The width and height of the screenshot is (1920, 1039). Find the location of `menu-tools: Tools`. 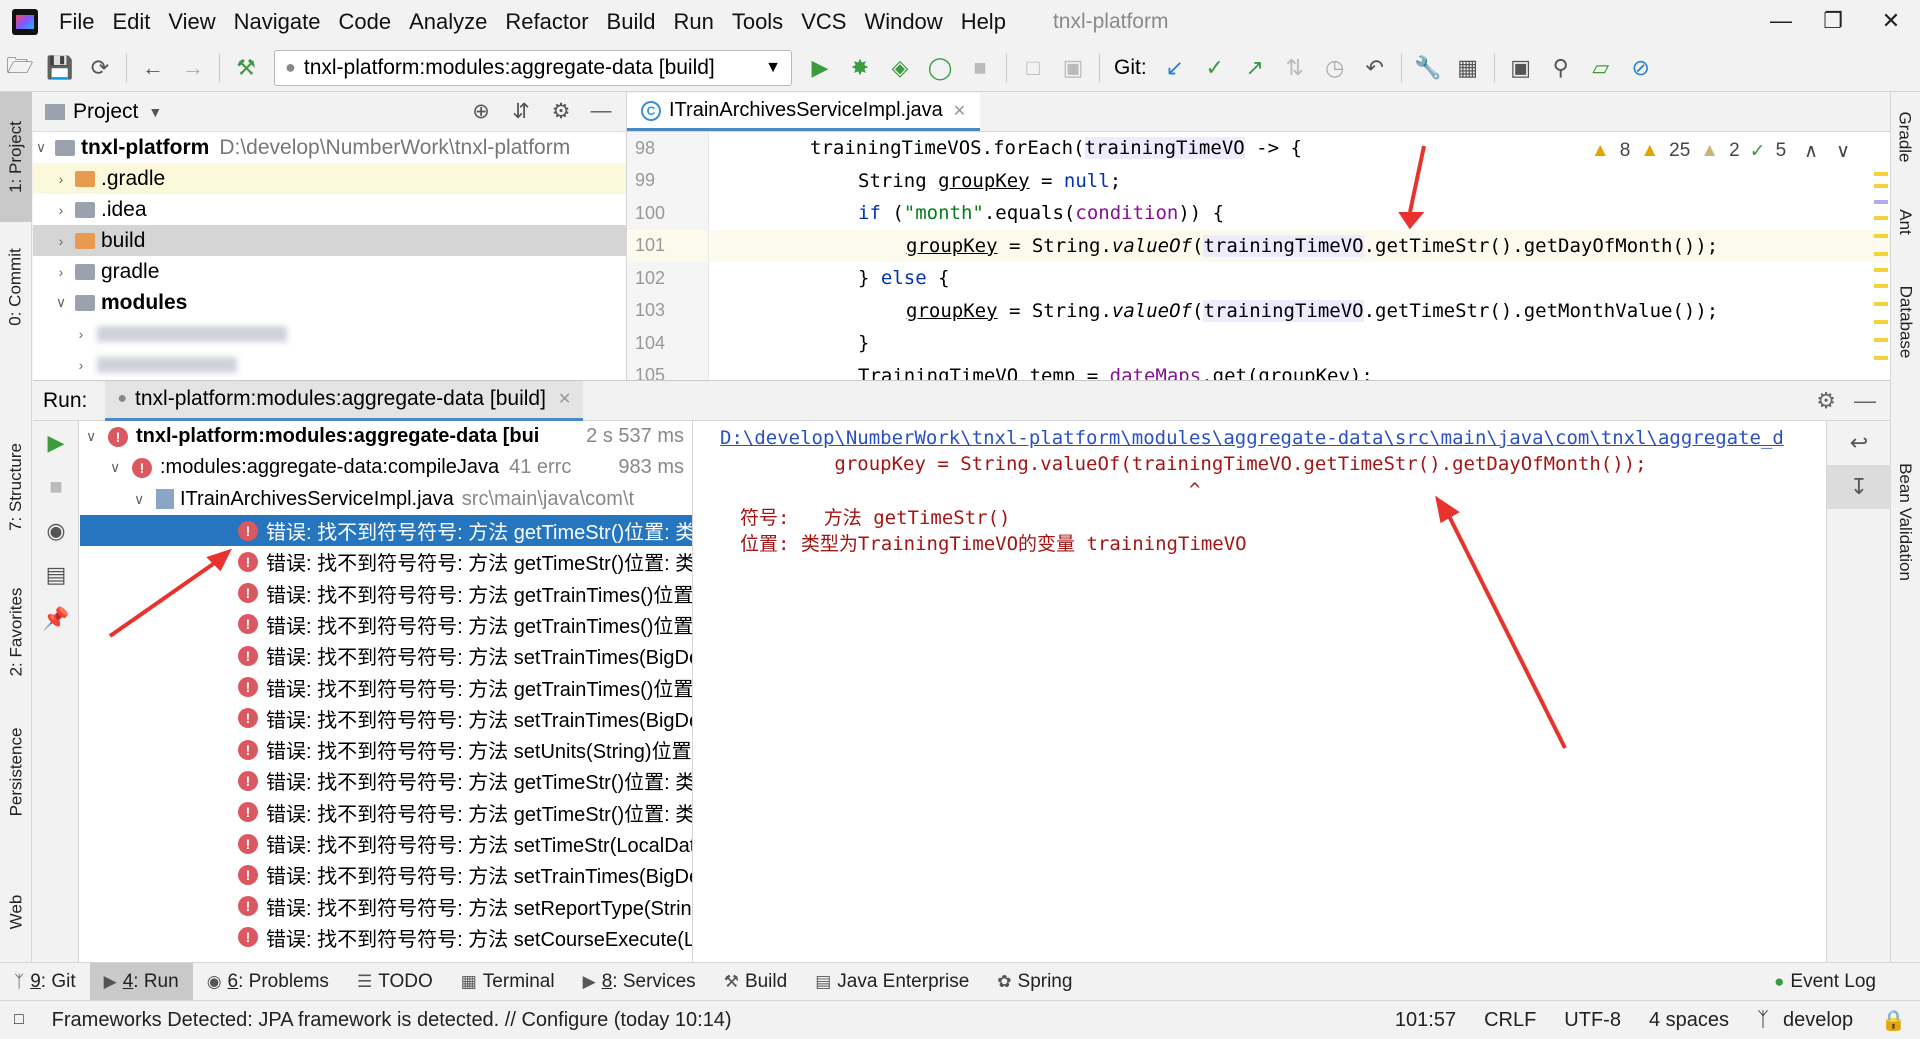

menu-tools: Tools is located at coordinates (757, 22).